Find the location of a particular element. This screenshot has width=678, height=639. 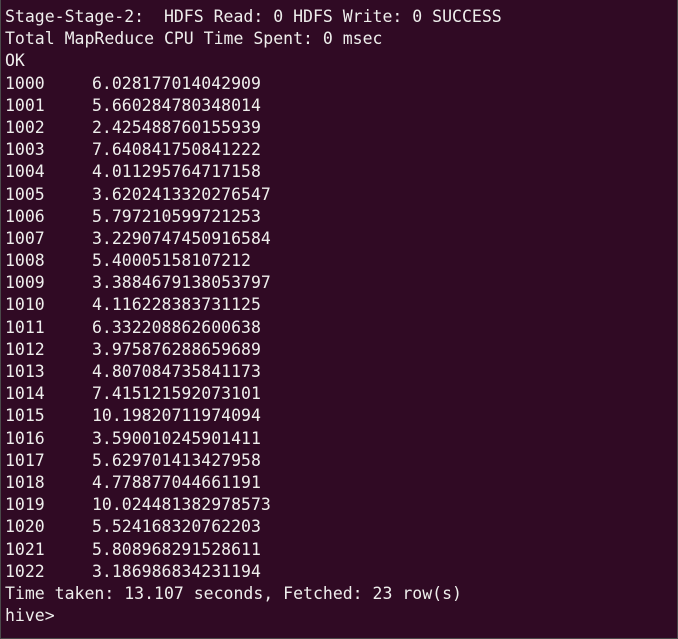

row-id: 1018 is located at coordinates (25, 482).